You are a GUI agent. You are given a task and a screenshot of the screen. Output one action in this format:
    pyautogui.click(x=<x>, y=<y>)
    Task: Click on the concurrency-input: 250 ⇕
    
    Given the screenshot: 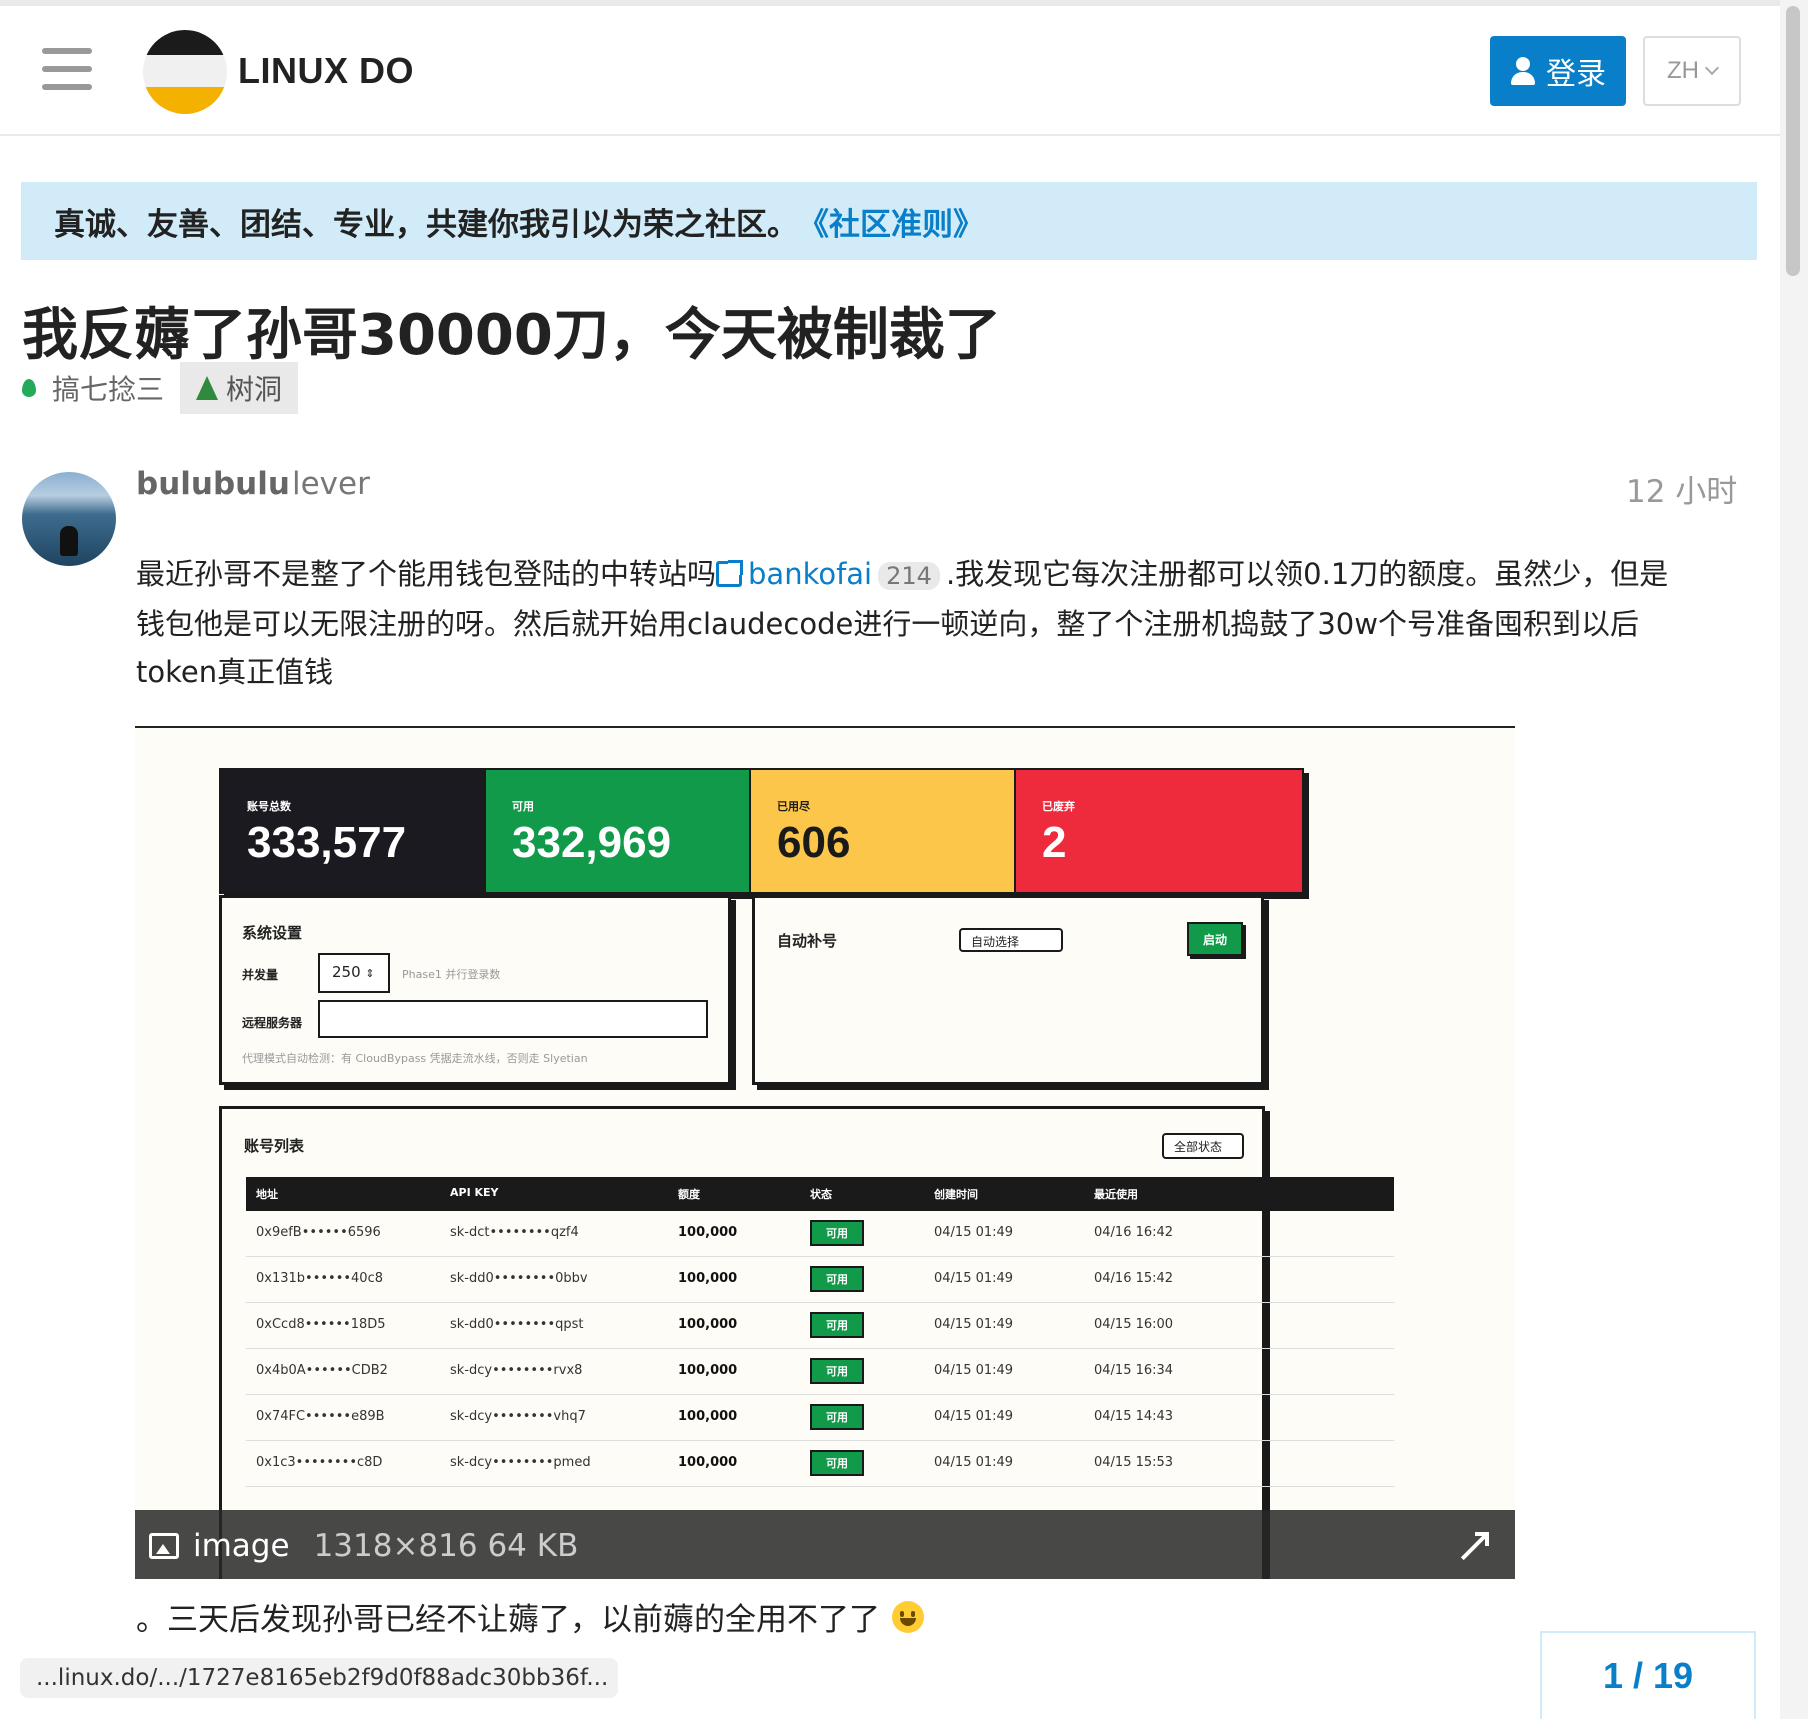 What is the action you would take?
    pyautogui.click(x=354, y=973)
    